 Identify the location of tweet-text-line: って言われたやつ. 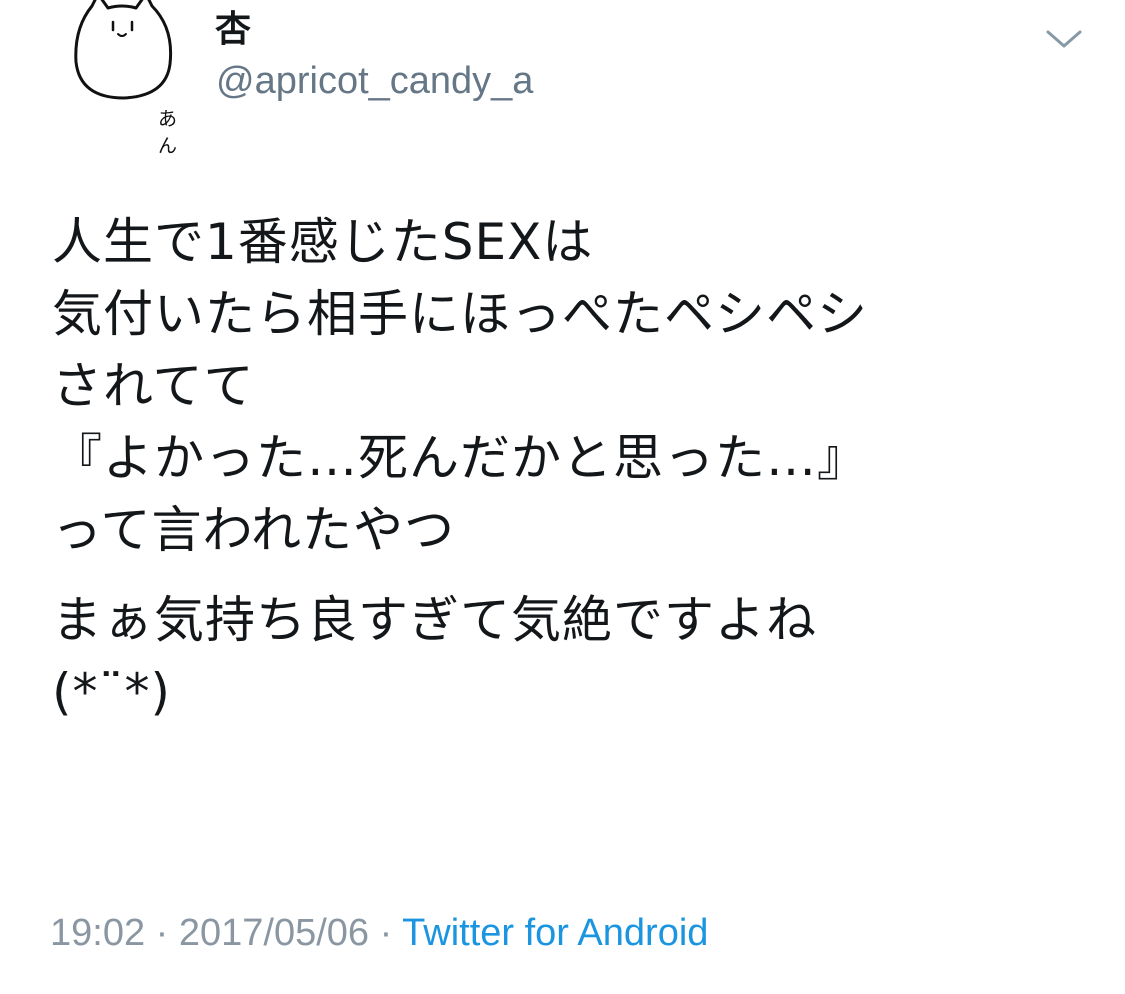
(253, 530).